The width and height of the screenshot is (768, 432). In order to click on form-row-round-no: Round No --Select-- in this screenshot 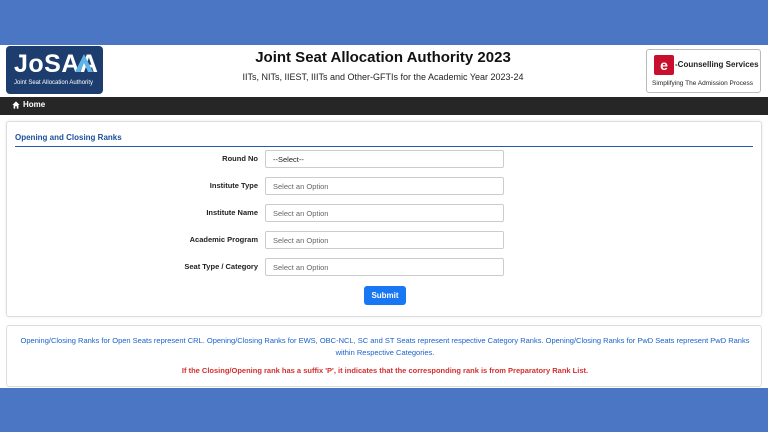, I will do `click(385, 159)`.